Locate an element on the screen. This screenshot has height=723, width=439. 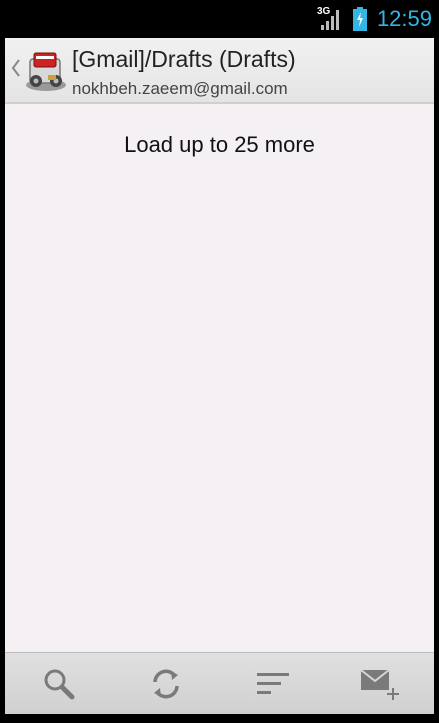
status-icons: 3G 12:59 is located at coordinates (375, 19).